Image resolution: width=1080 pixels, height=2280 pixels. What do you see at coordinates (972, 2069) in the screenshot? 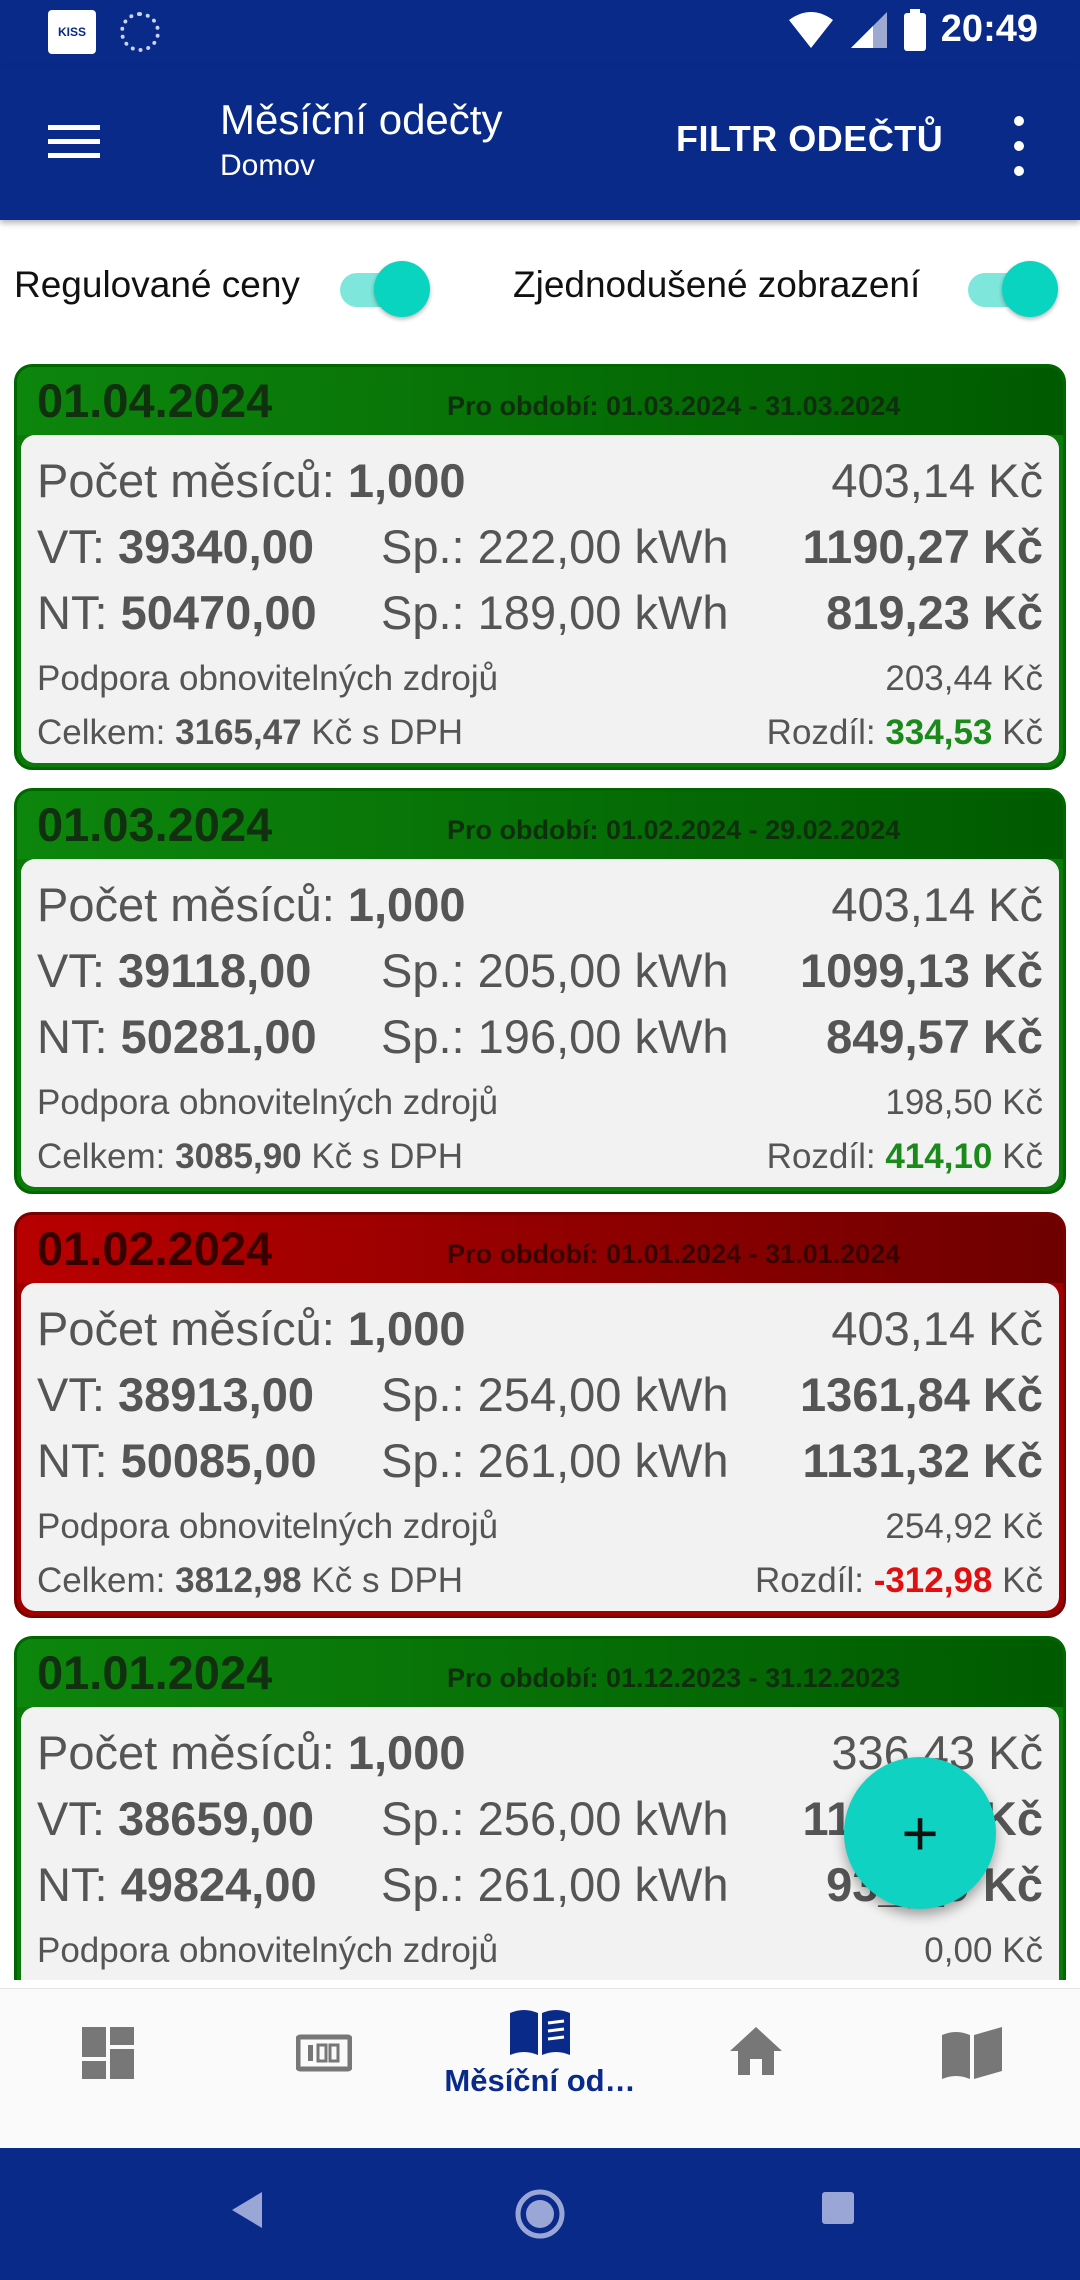
I see `nav-item-manual` at bounding box center [972, 2069].